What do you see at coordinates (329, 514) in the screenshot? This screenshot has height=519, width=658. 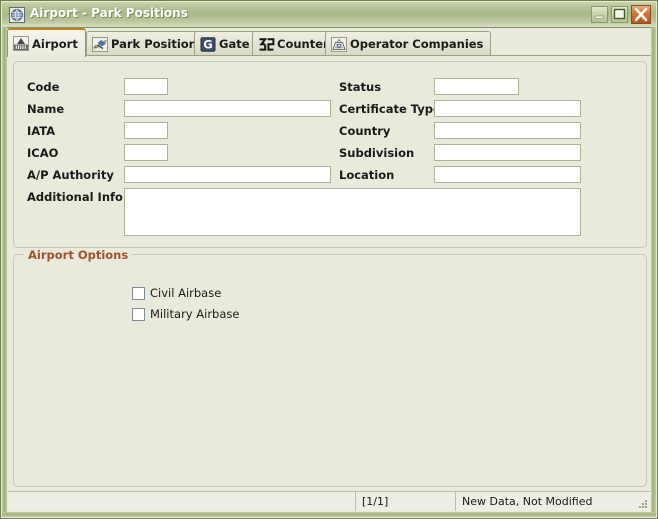 I see `window-frame-bottom` at bounding box center [329, 514].